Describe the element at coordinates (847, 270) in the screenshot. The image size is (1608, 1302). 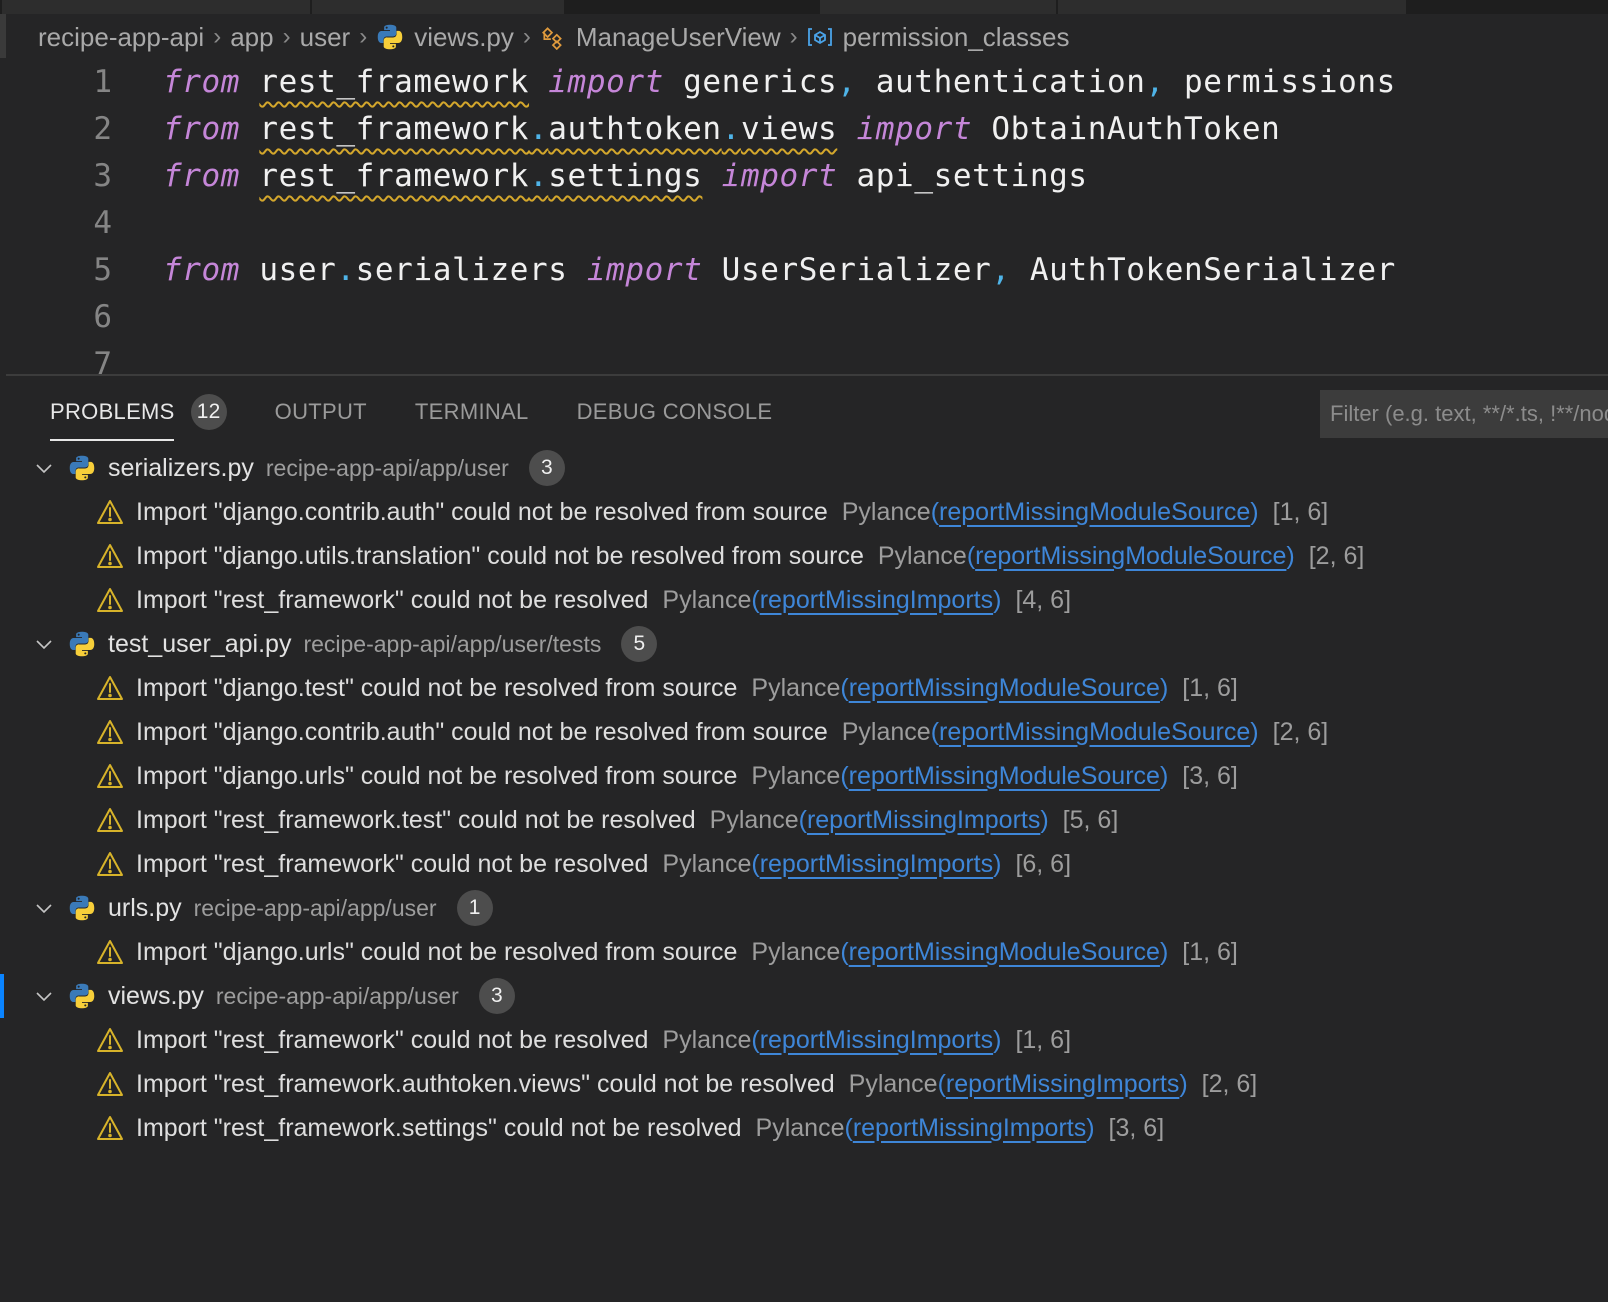
I see `code-token: UserSerializer` at that location.